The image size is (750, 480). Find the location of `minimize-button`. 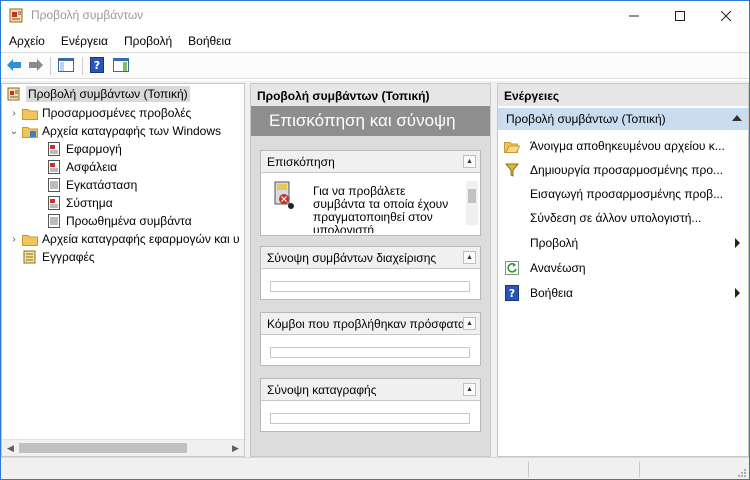

minimize-button is located at coordinates (634, 15).